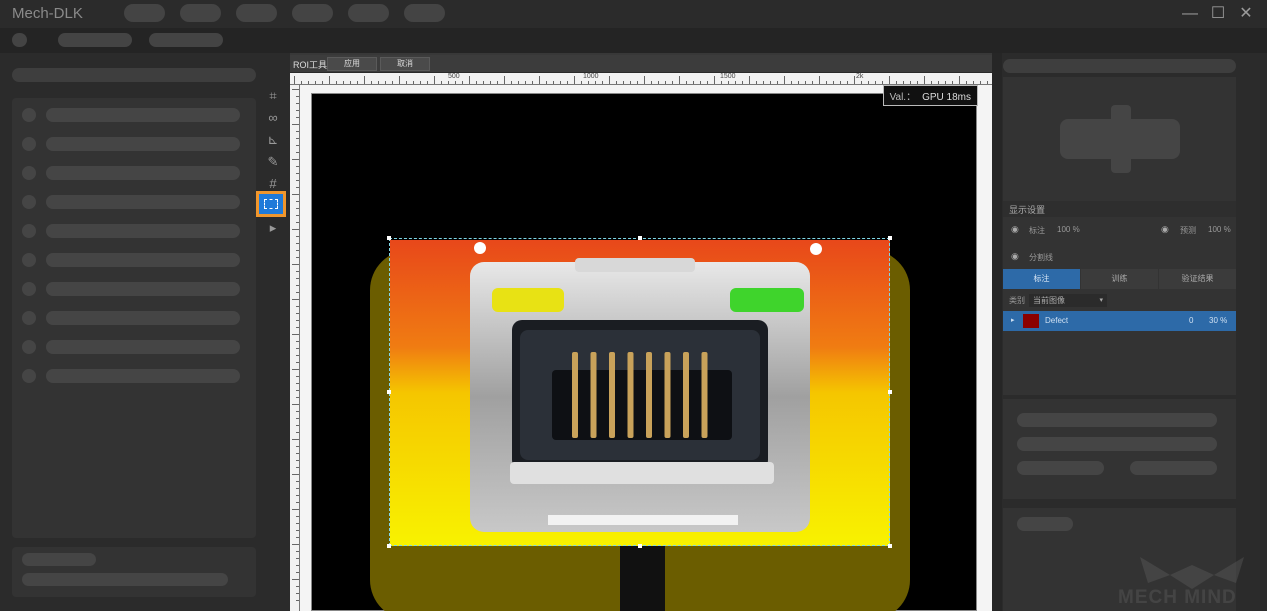 The height and width of the screenshot is (611, 1267). Describe the element at coordinates (1219, 229) in the screenshot. I see `predict-opacity: 100 %` at that location.